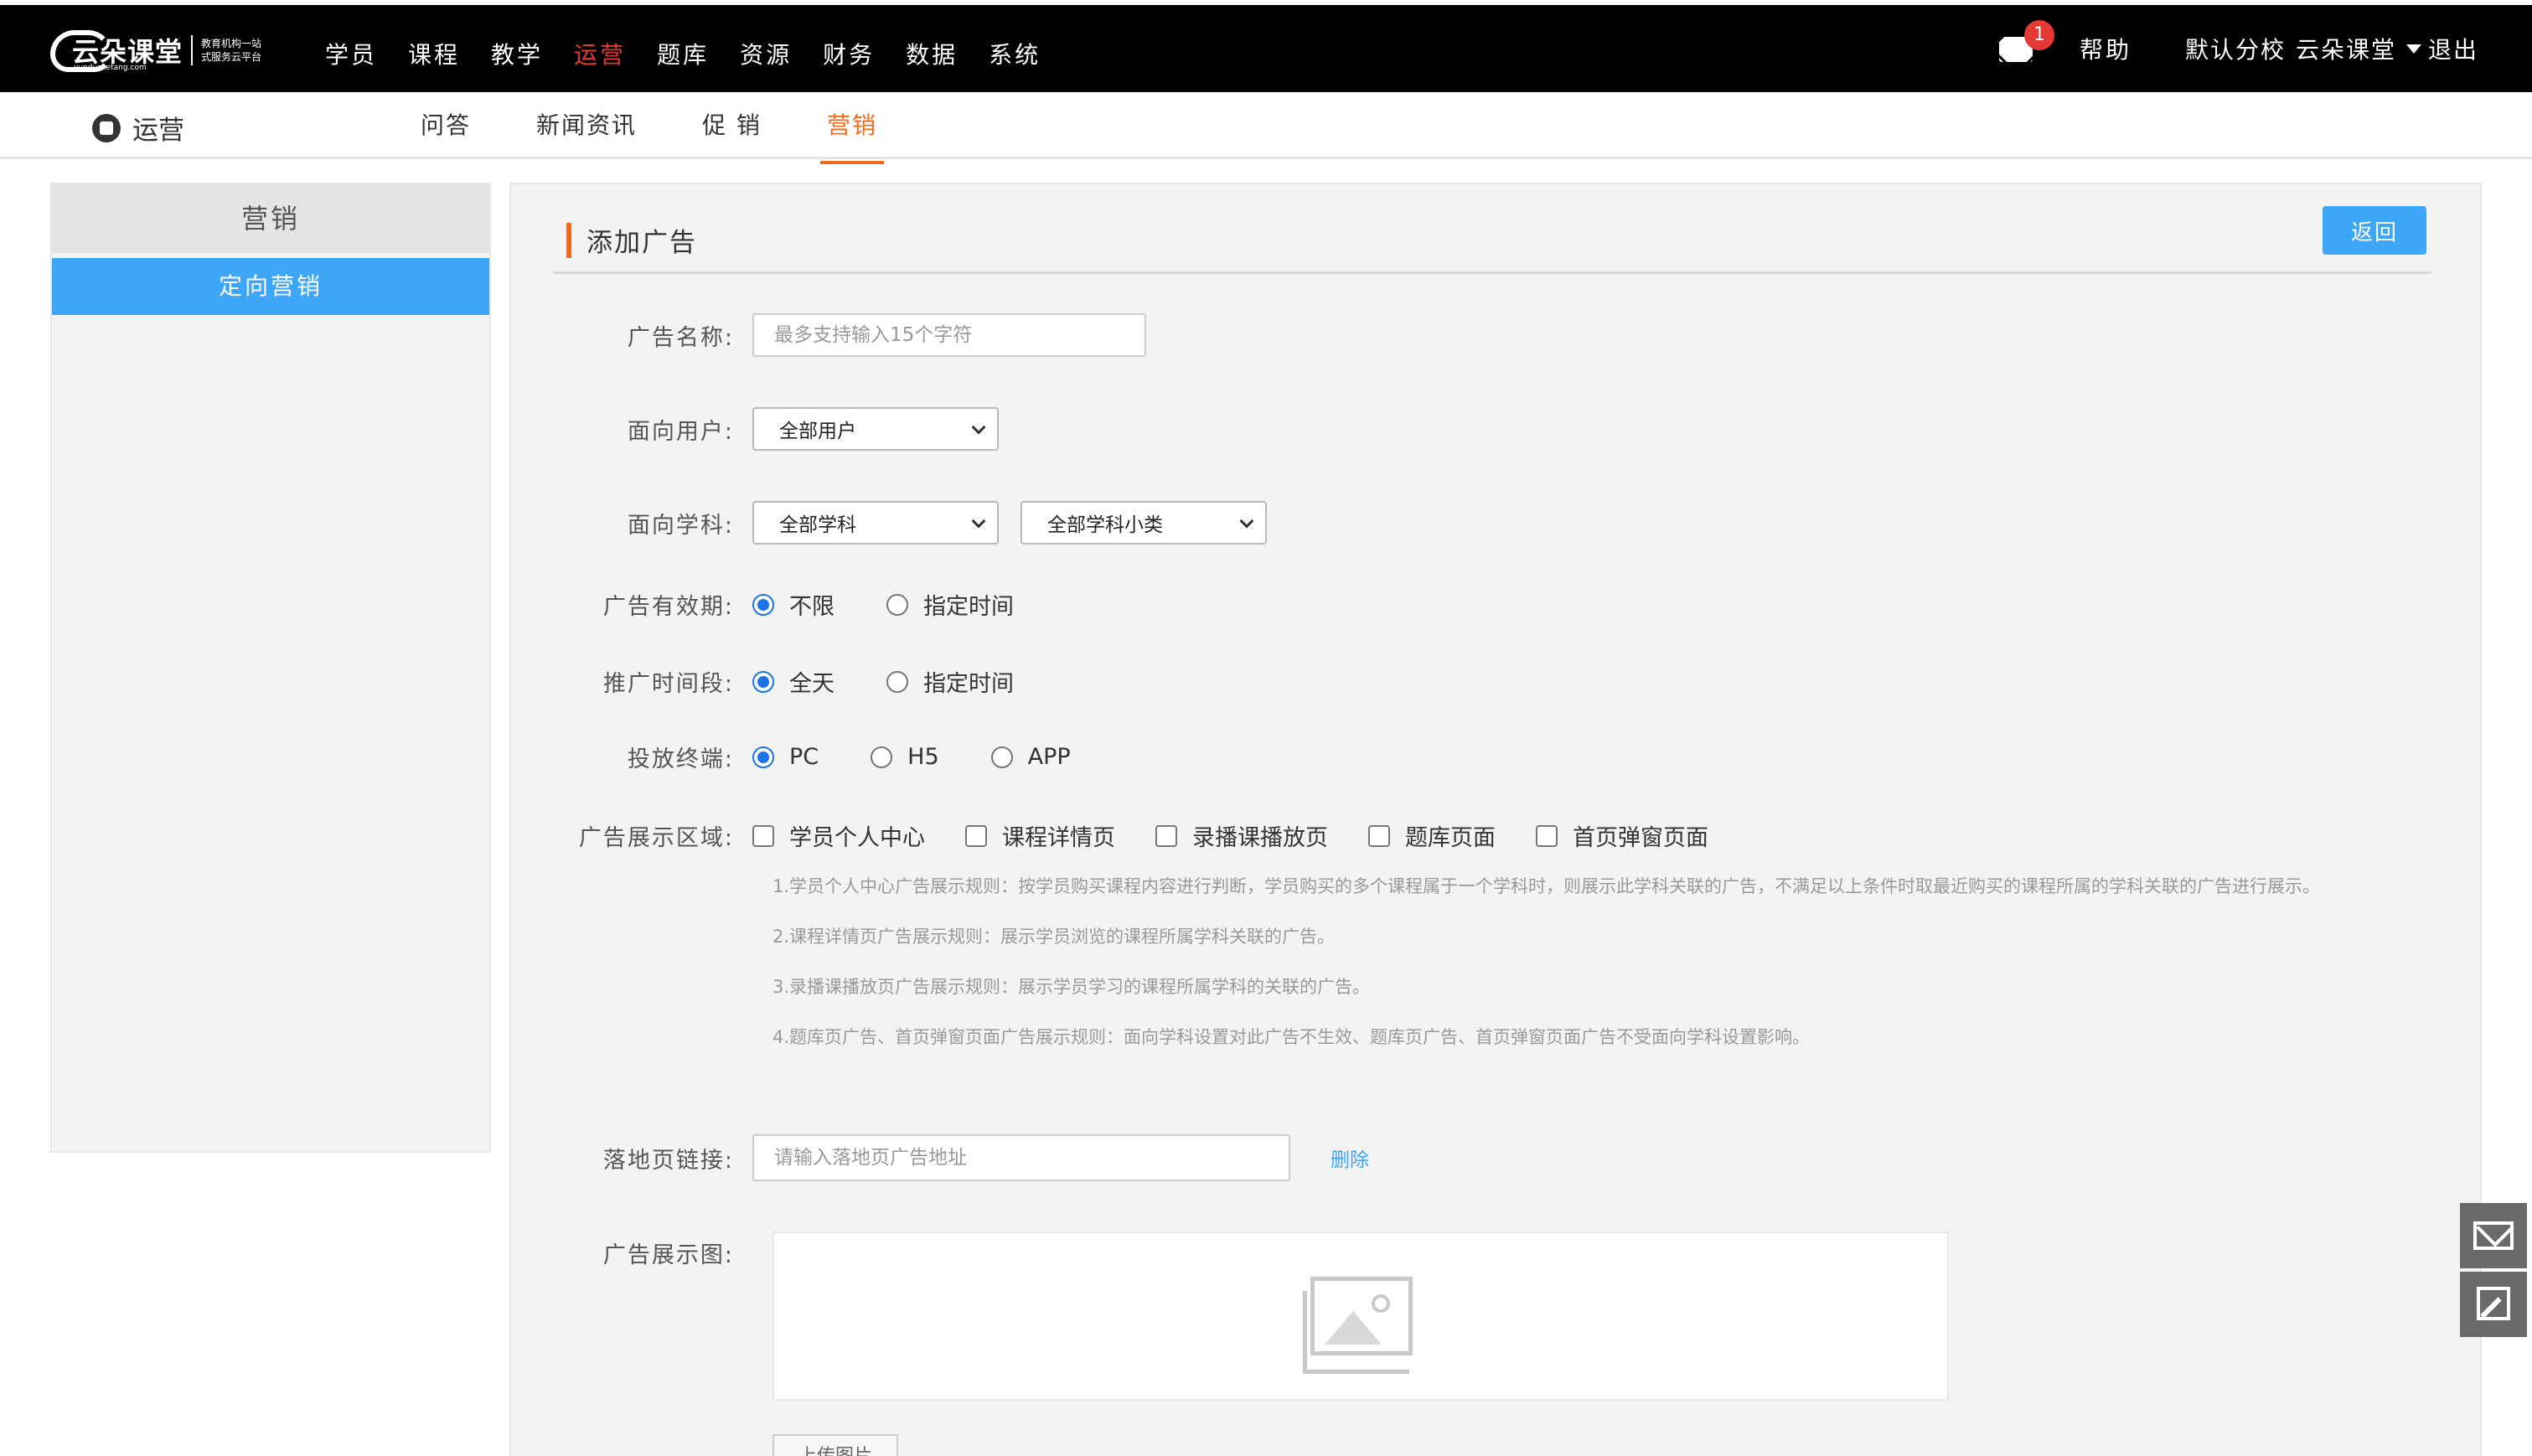 Image resolution: width=2532 pixels, height=1456 pixels. What do you see at coordinates (785, 757) in the screenshot?
I see `terminal-option-pc: PC` at bounding box center [785, 757].